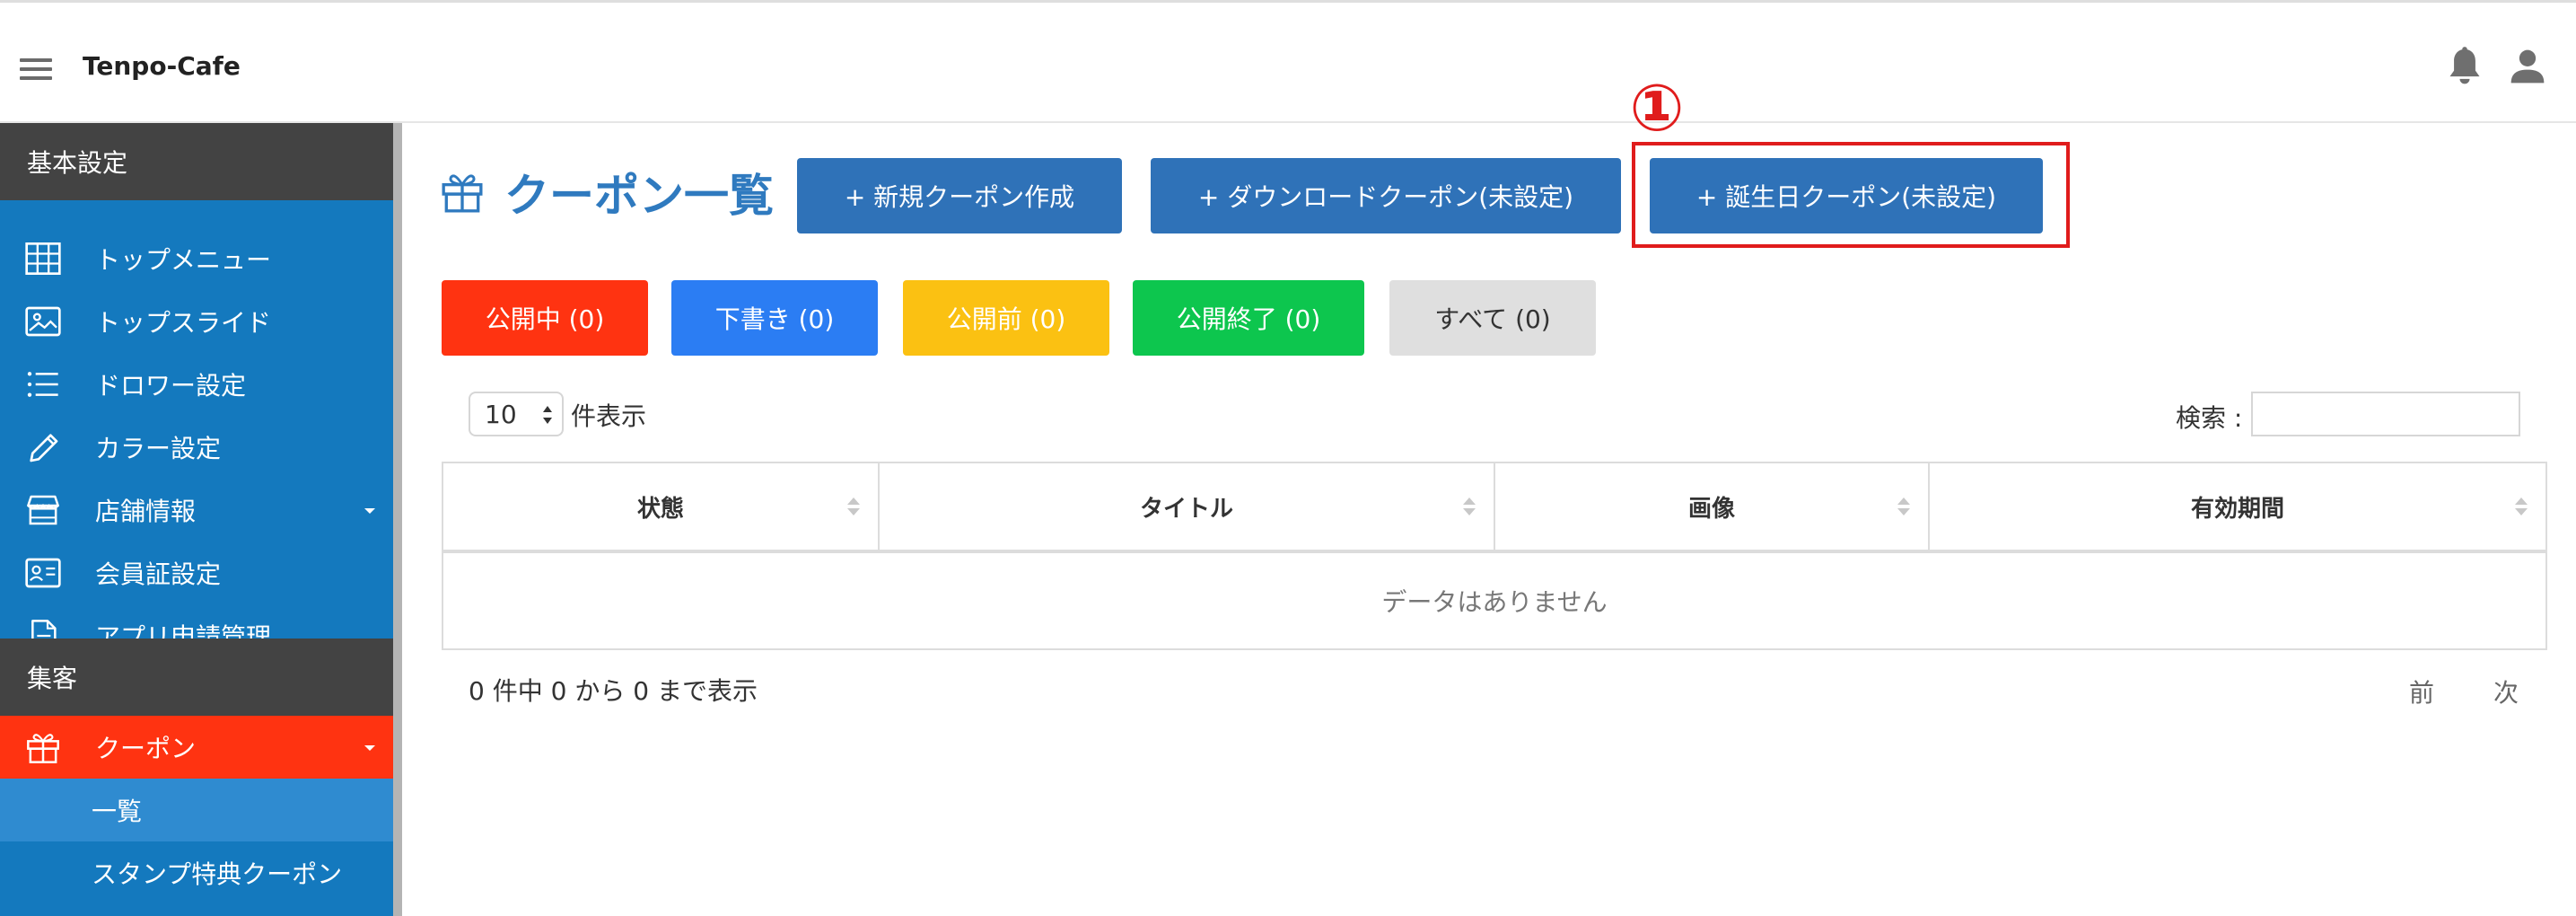 This screenshot has width=2576, height=916. I want to click on sidebar-item-member-card: 会員証設定, so click(196, 573).